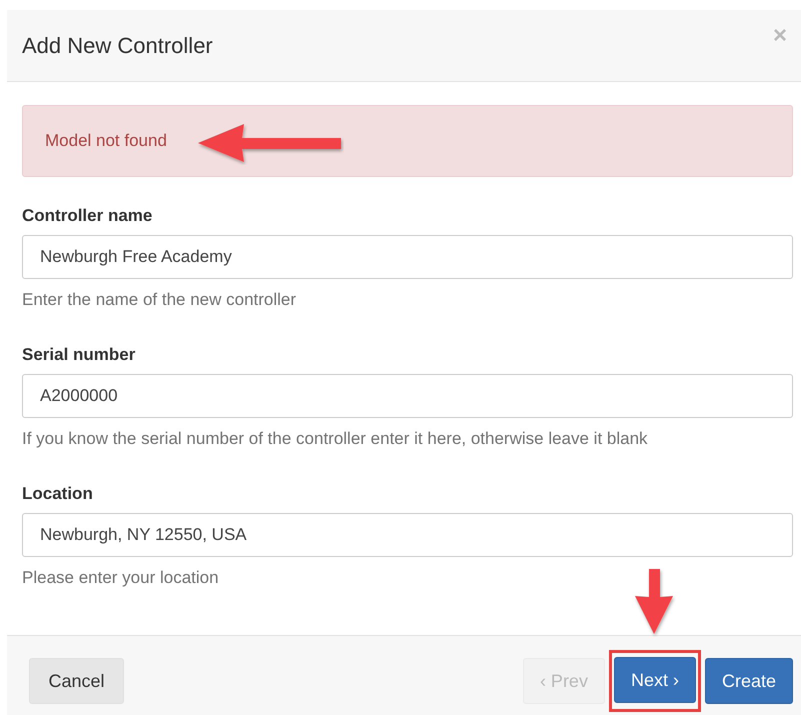 The width and height of the screenshot is (801, 715). Describe the element at coordinates (58, 494) in the screenshot. I see `field-label: Location` at that location.